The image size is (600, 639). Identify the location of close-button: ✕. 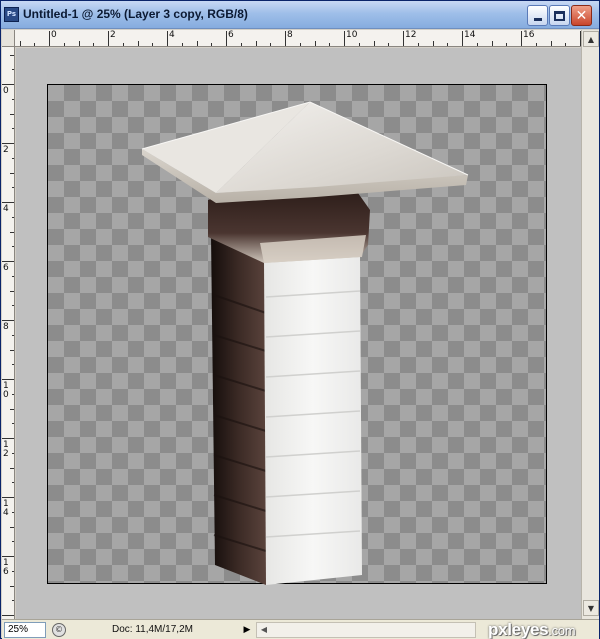
(581, 15).